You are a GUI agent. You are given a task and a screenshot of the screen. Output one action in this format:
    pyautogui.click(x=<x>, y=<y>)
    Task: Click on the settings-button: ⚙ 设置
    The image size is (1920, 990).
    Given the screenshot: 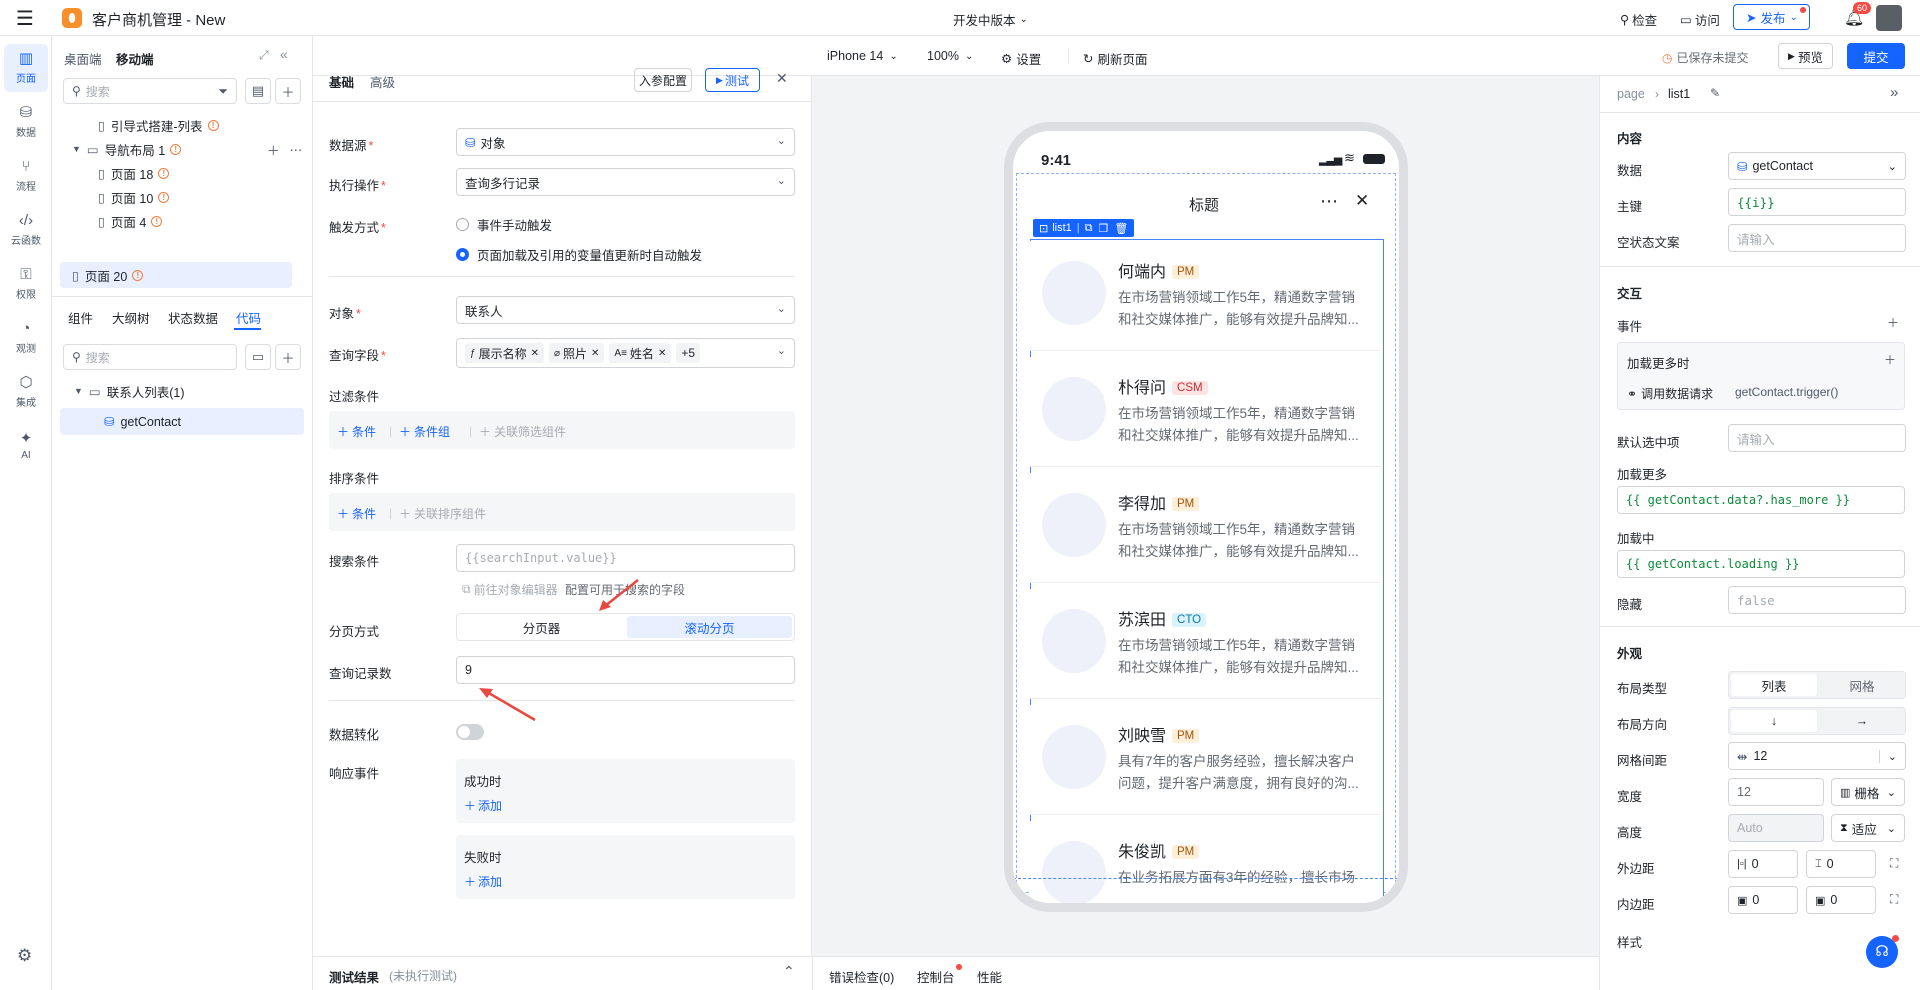 What is the action you would take?
    pyautogui.click(x=1021, y=58)
    